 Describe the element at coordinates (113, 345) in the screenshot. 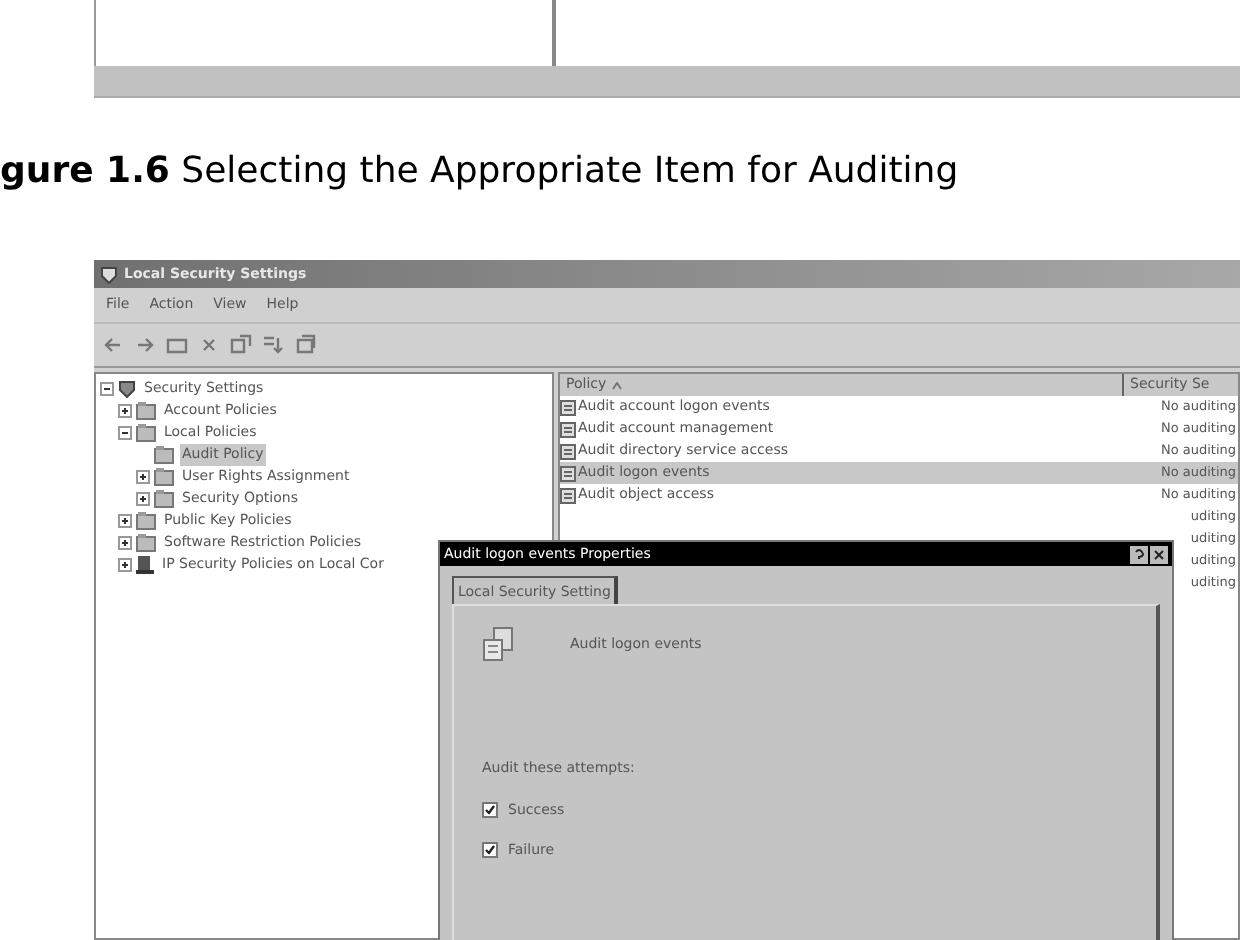

I see `back-icon` at that location.